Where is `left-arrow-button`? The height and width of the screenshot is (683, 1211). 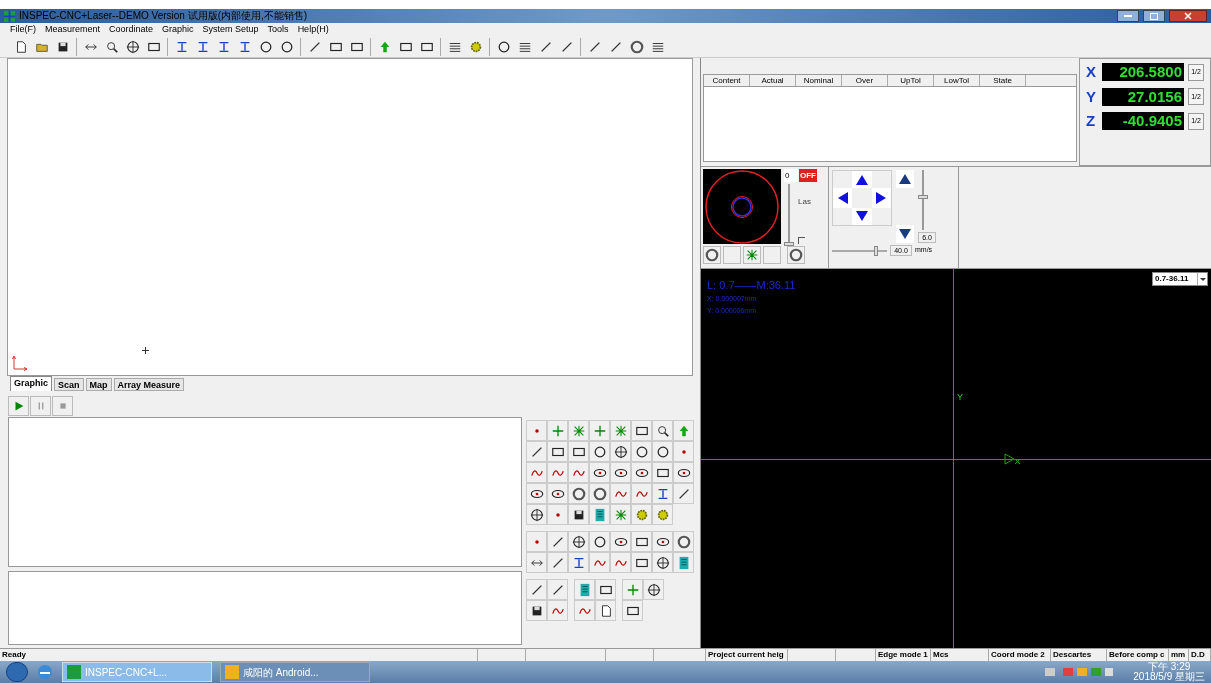
left-arrow-button is located at coordinates (843, 198).